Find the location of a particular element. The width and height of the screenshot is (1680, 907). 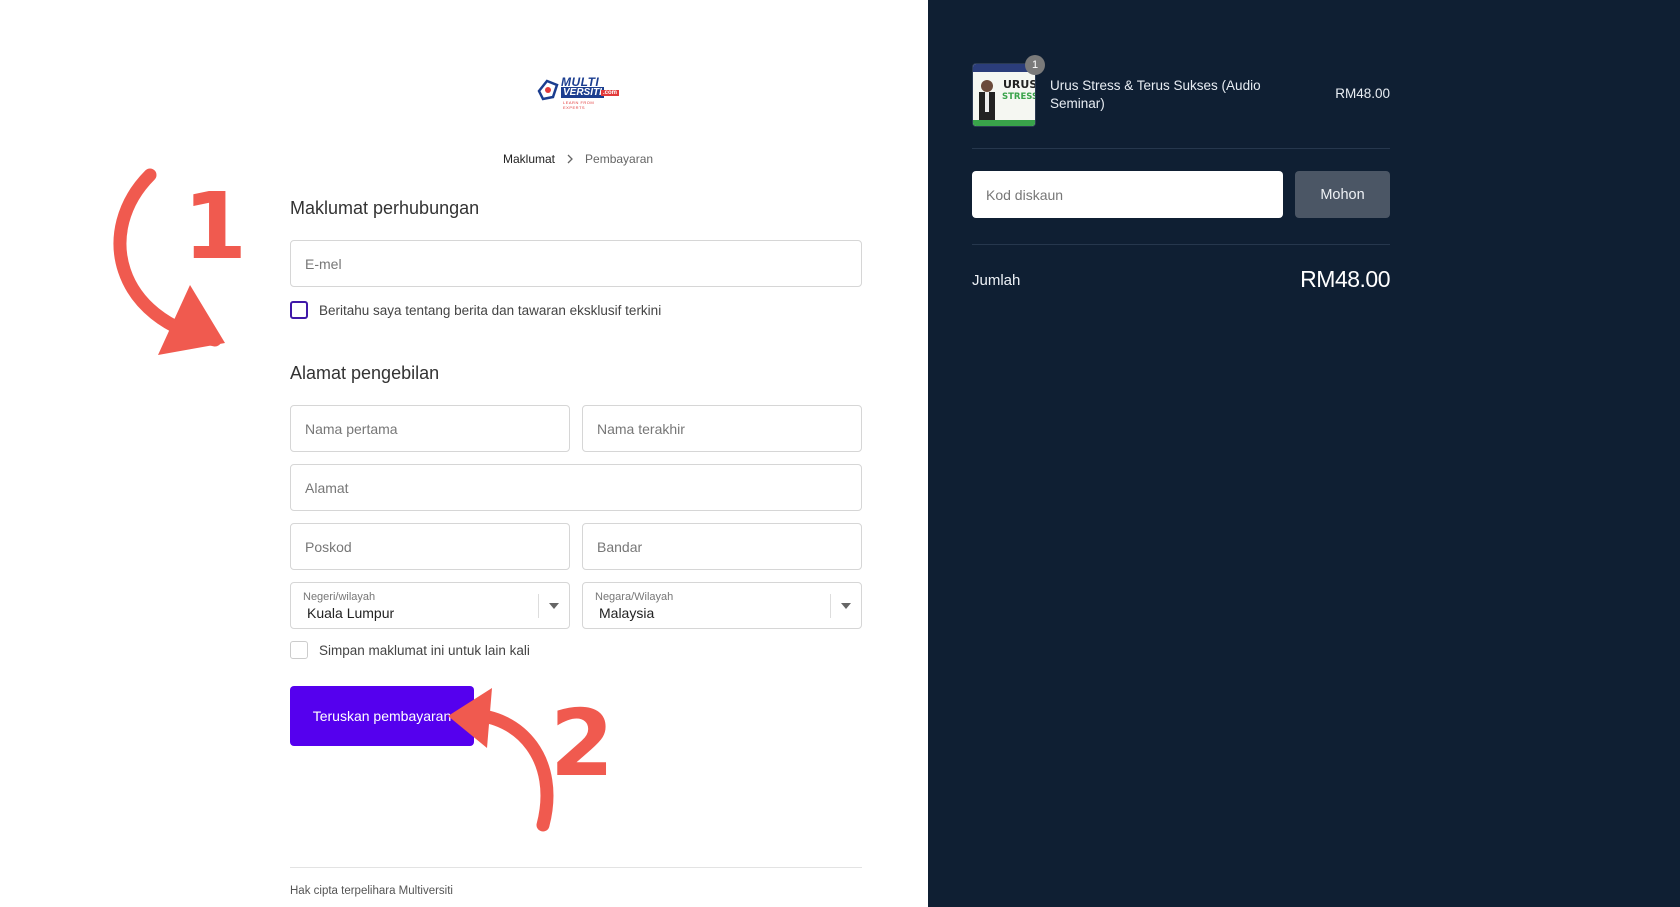

annotation-number-2: 2 is located at coordinates (582, 743).